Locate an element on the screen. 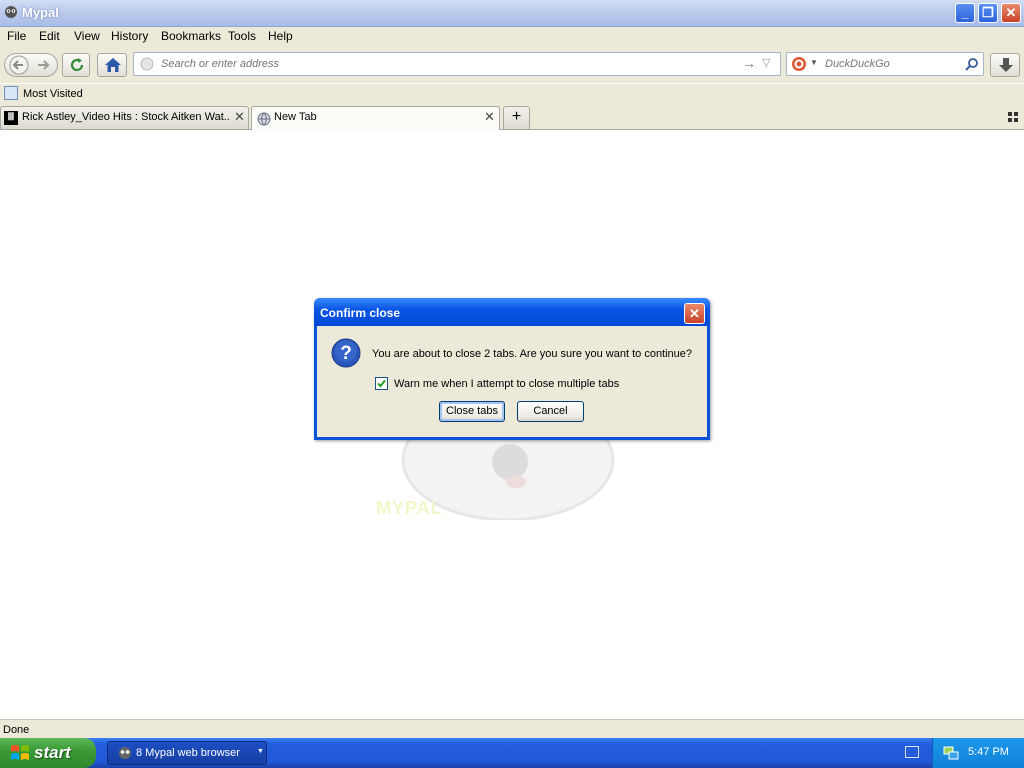  restore-icon: ❐ is located at coordinates (988, 12).